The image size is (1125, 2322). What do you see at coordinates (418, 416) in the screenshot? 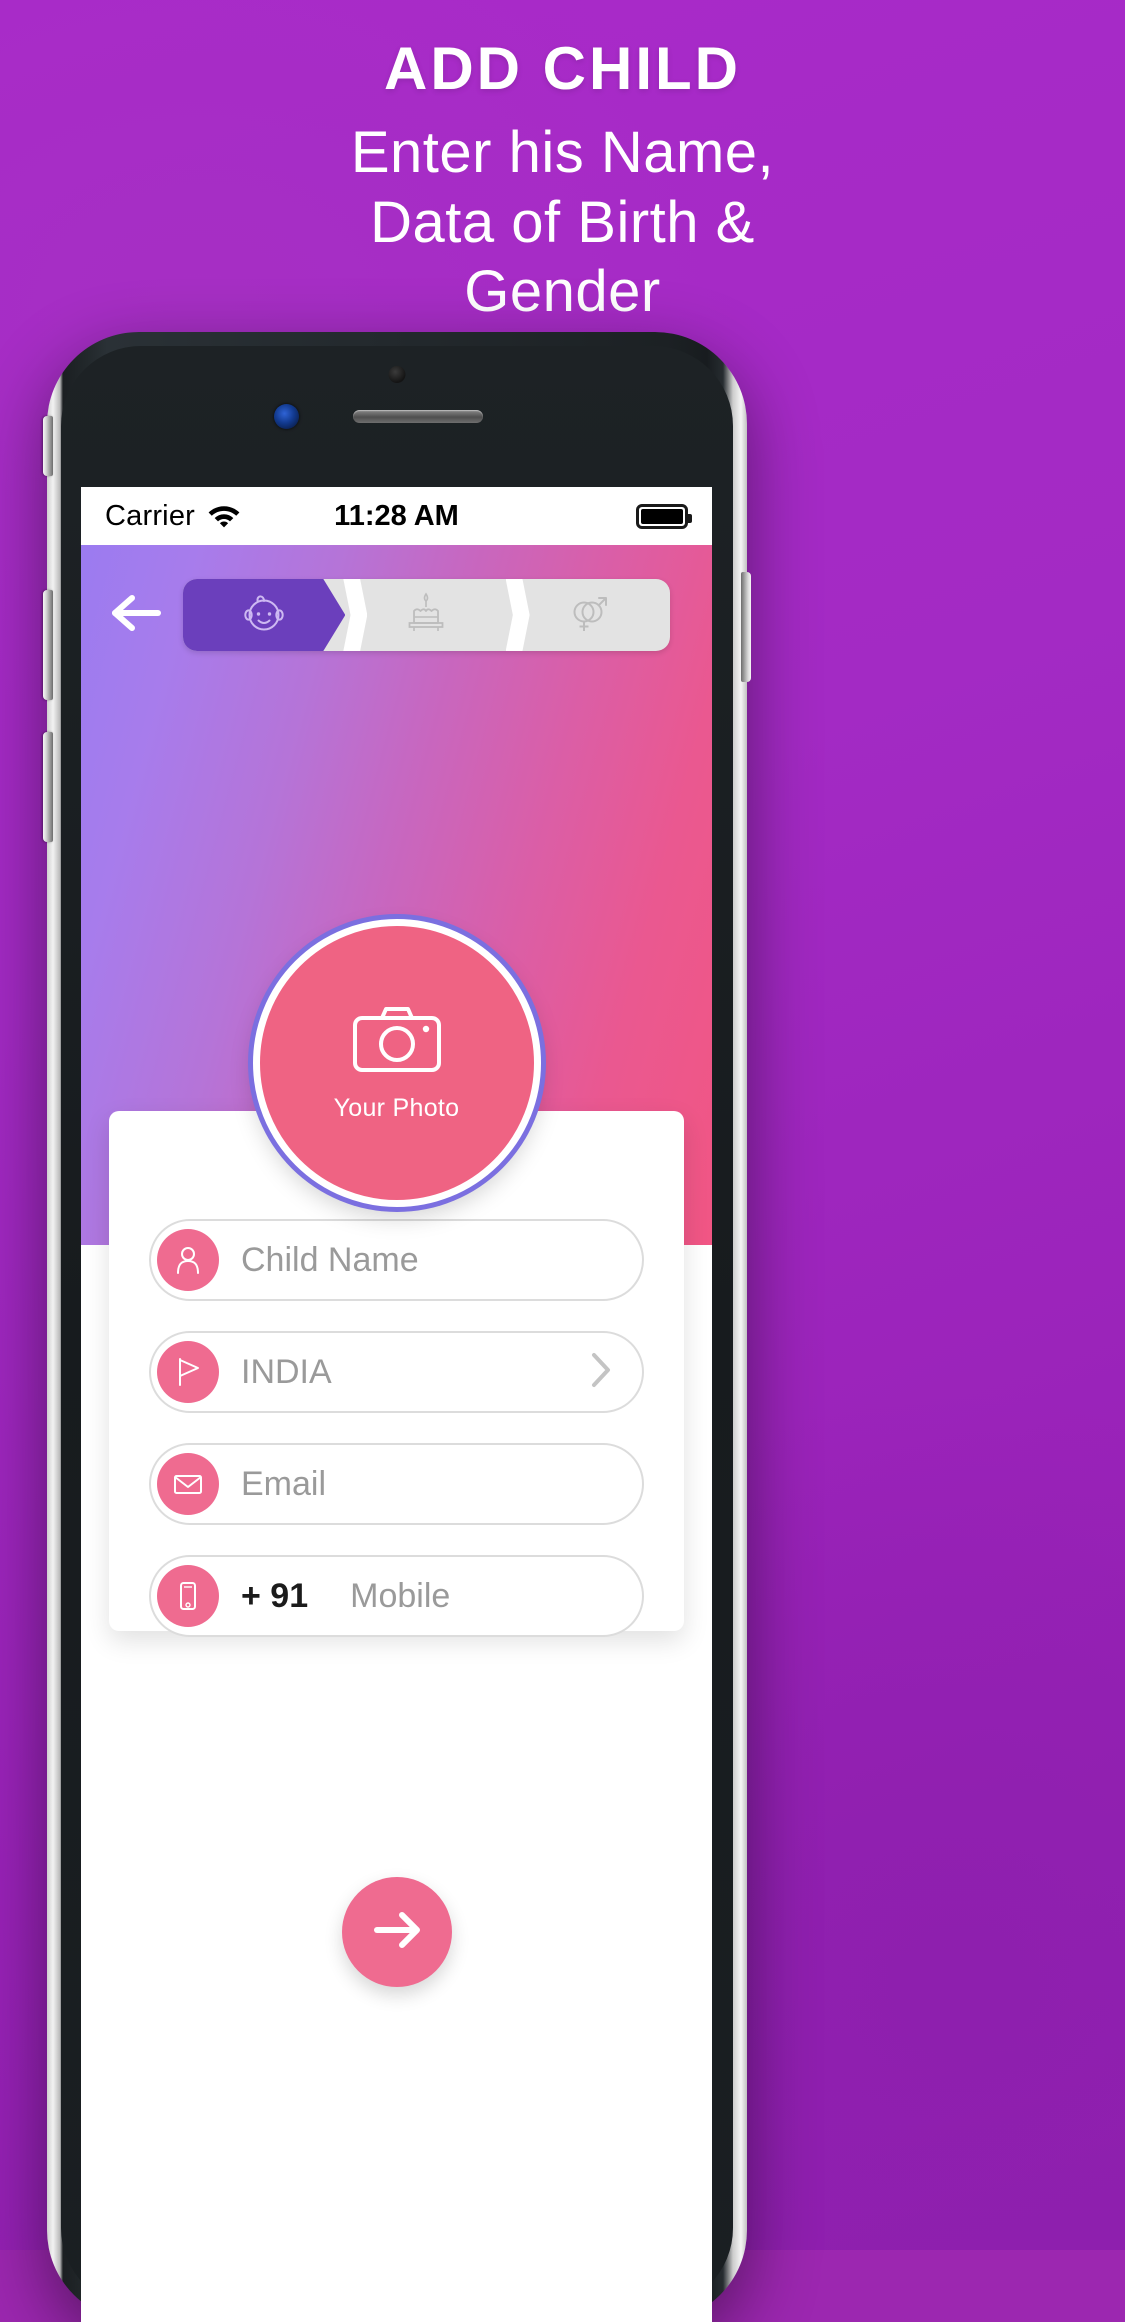
I see `earpiece-speaker` at bounding box center [418, 416].